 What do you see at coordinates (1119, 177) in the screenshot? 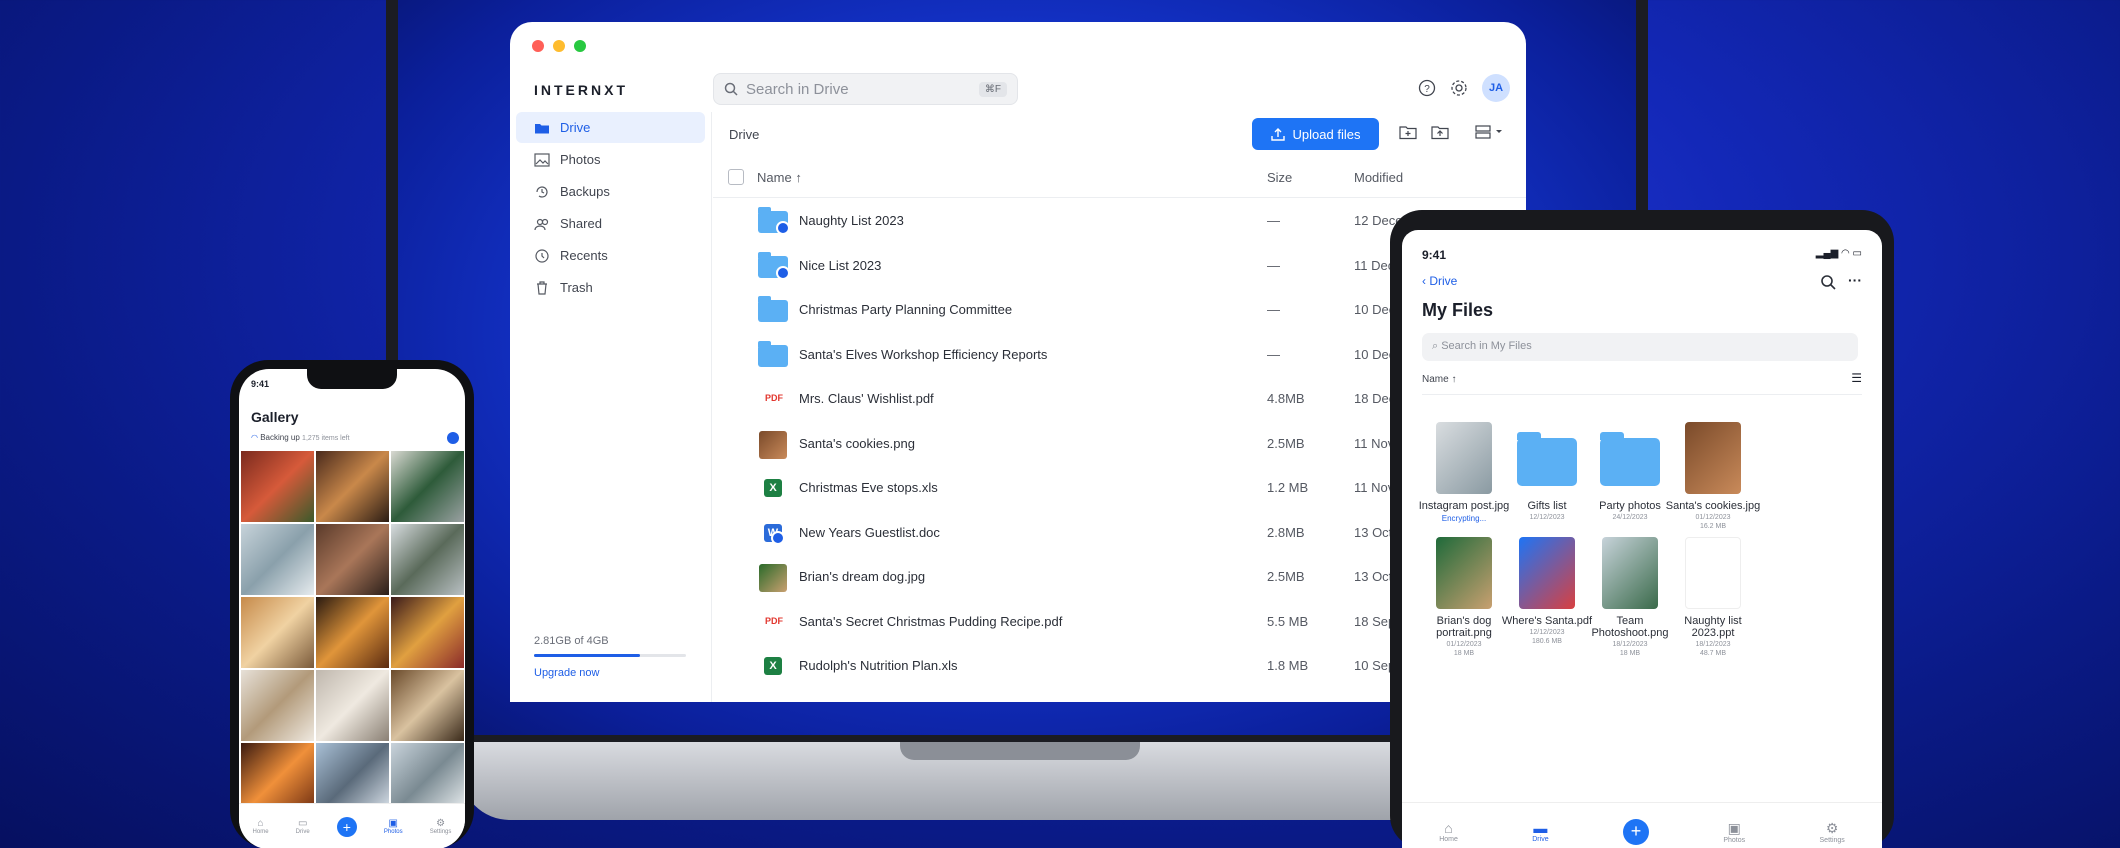
I see `table-header: Name ↑ Size Modified` at bounding box center [1119, 177].